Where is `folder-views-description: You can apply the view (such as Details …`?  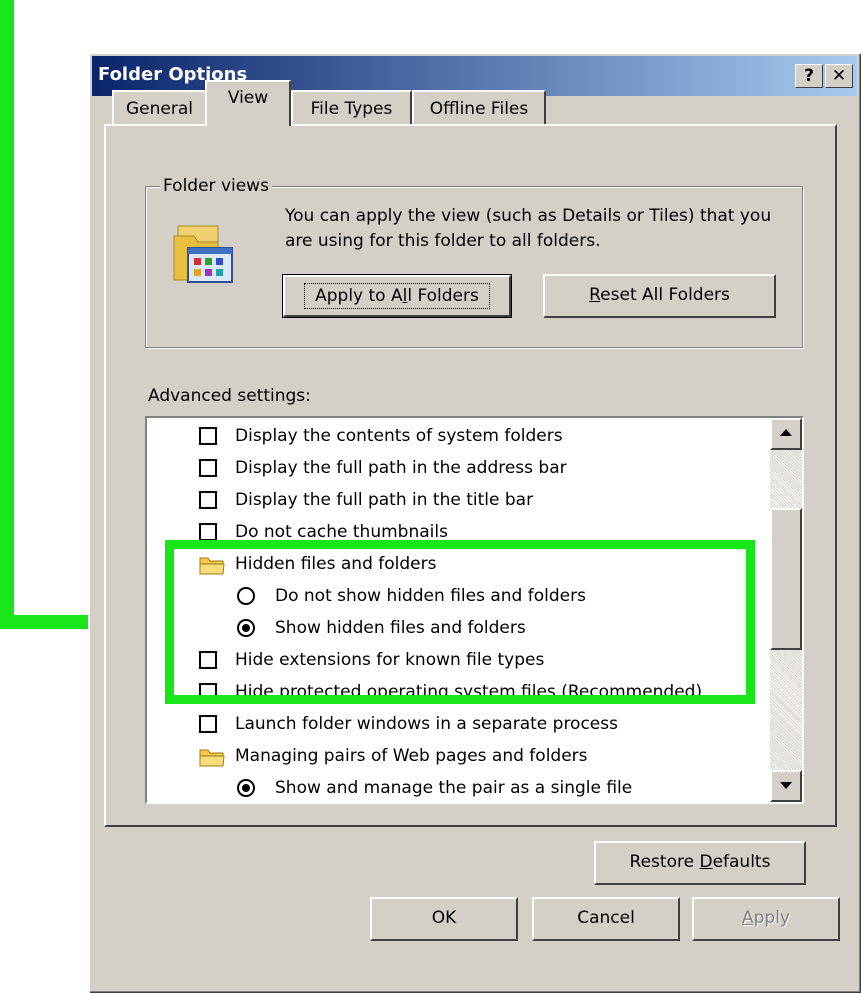
folder-views-description: You can apply the view (such as Details … is located at coordinates (528, 228).